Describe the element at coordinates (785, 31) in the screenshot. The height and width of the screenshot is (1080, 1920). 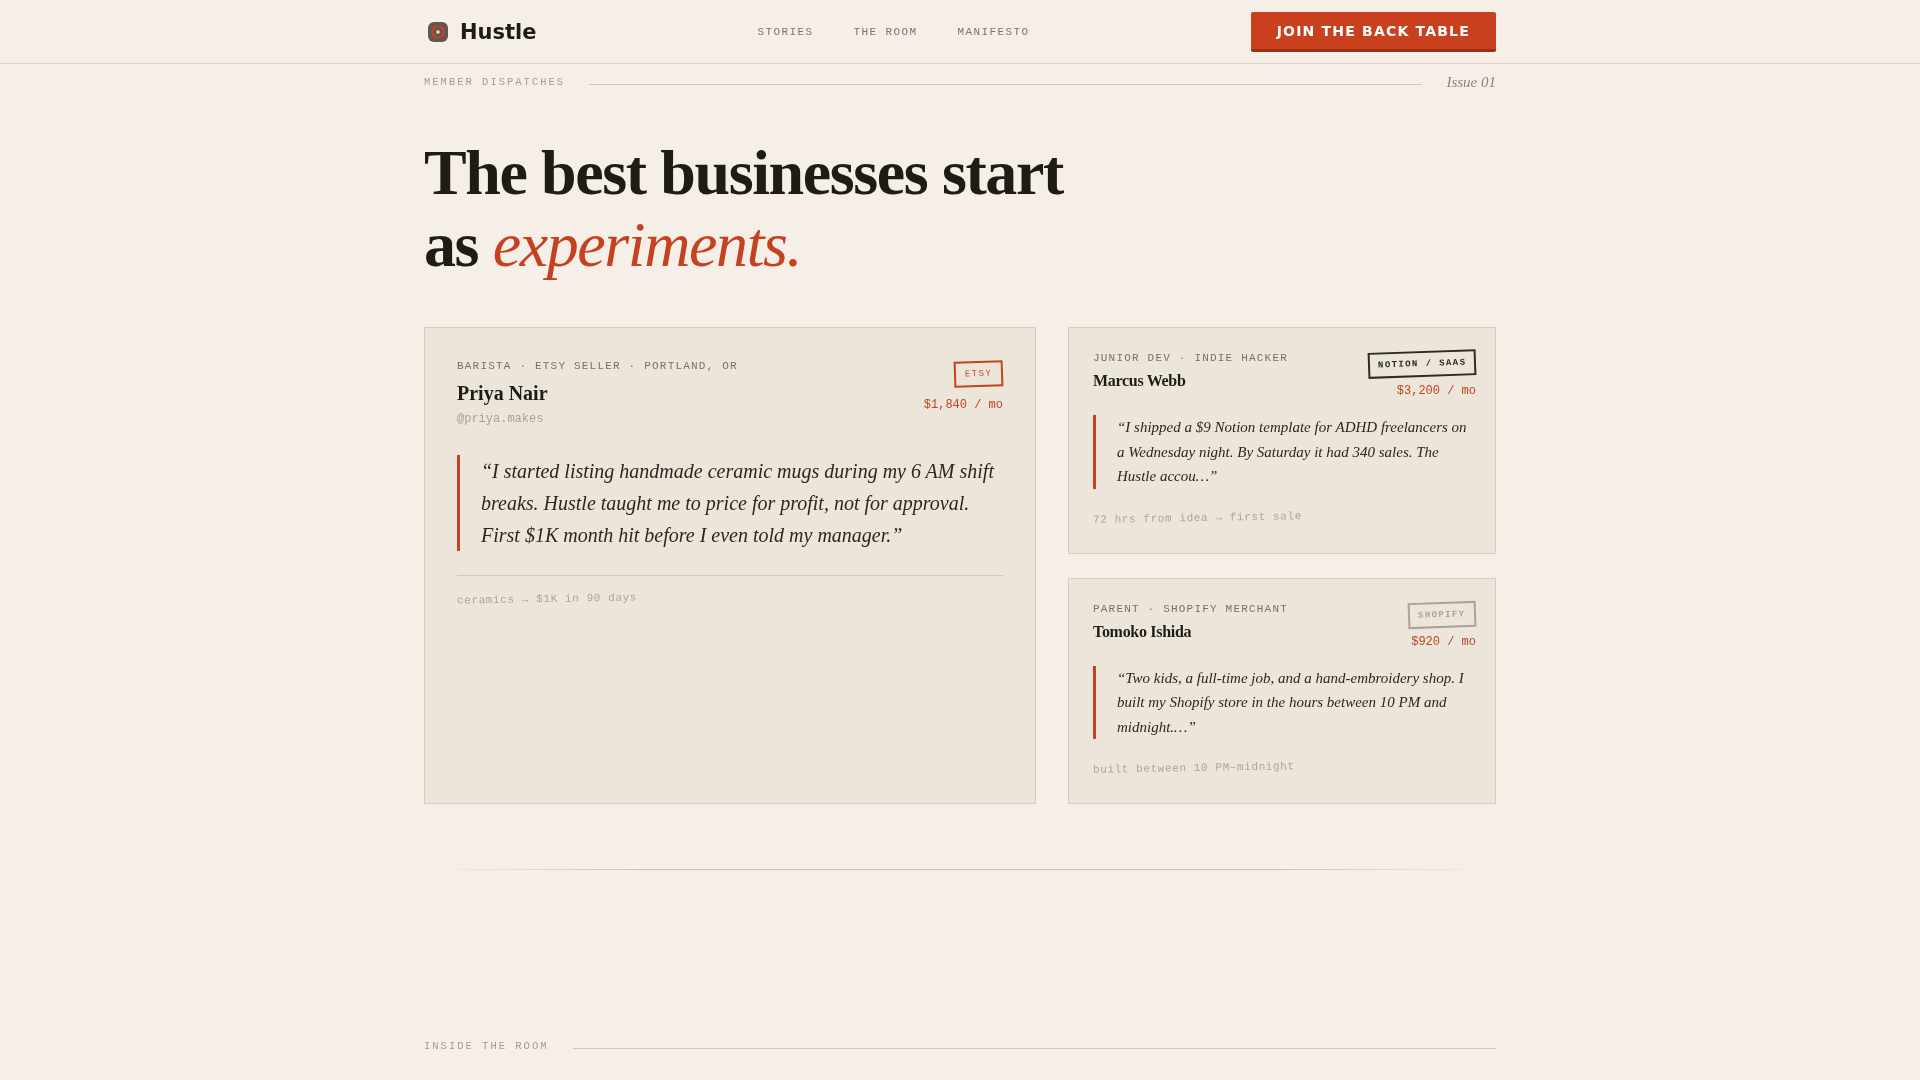
I see `nav-link: STORIES` at that location.